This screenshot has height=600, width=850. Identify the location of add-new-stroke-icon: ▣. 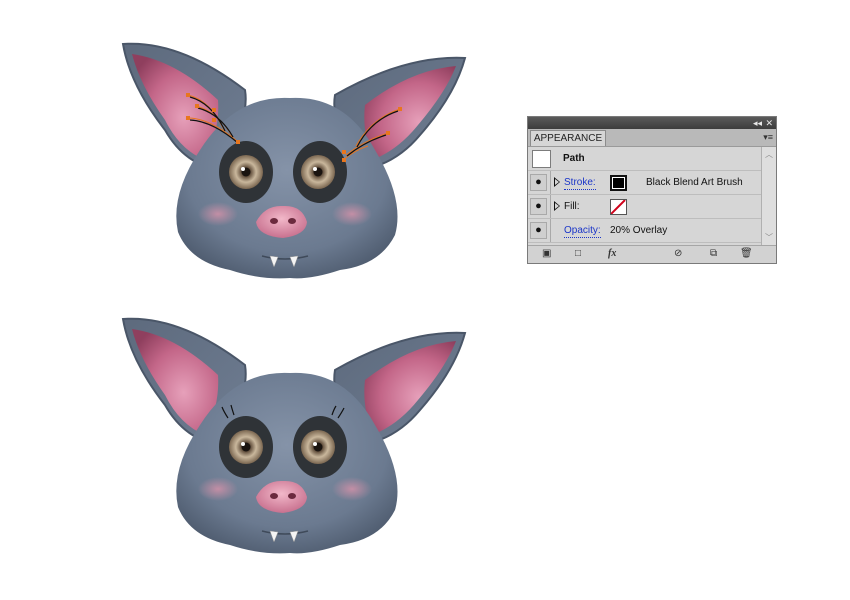
(546, 254).